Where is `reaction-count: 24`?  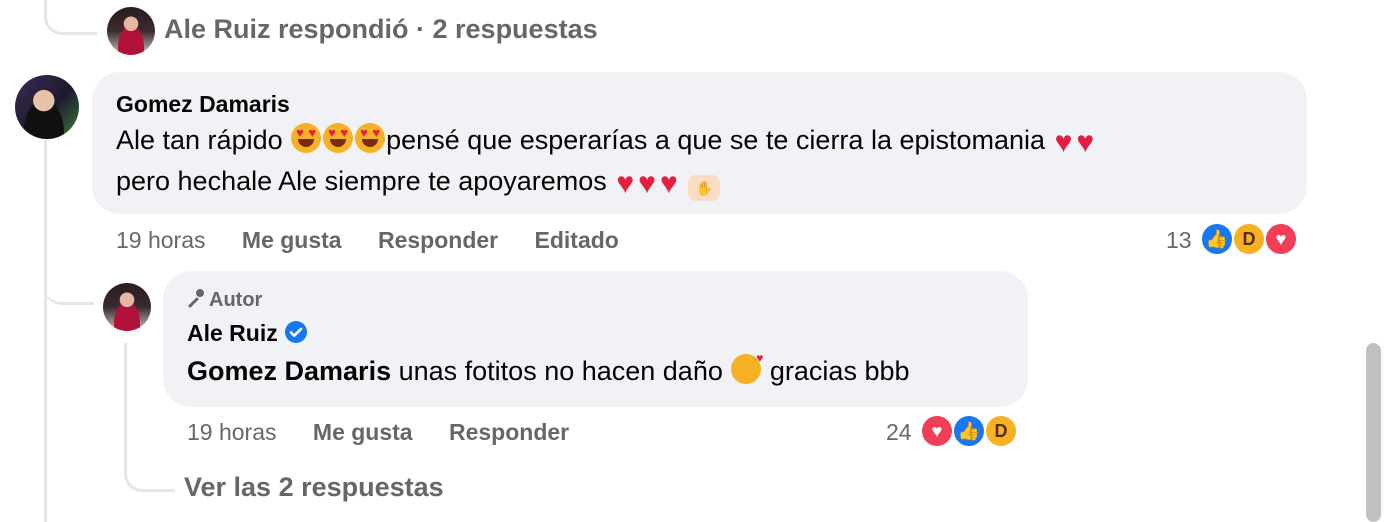
reaction-count: 24 is located at coordinates (899, 432).